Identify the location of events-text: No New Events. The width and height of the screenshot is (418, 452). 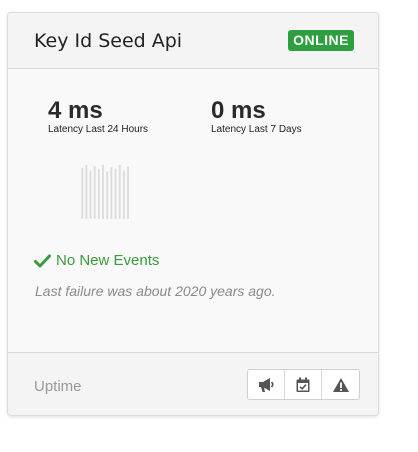
(108, 260).